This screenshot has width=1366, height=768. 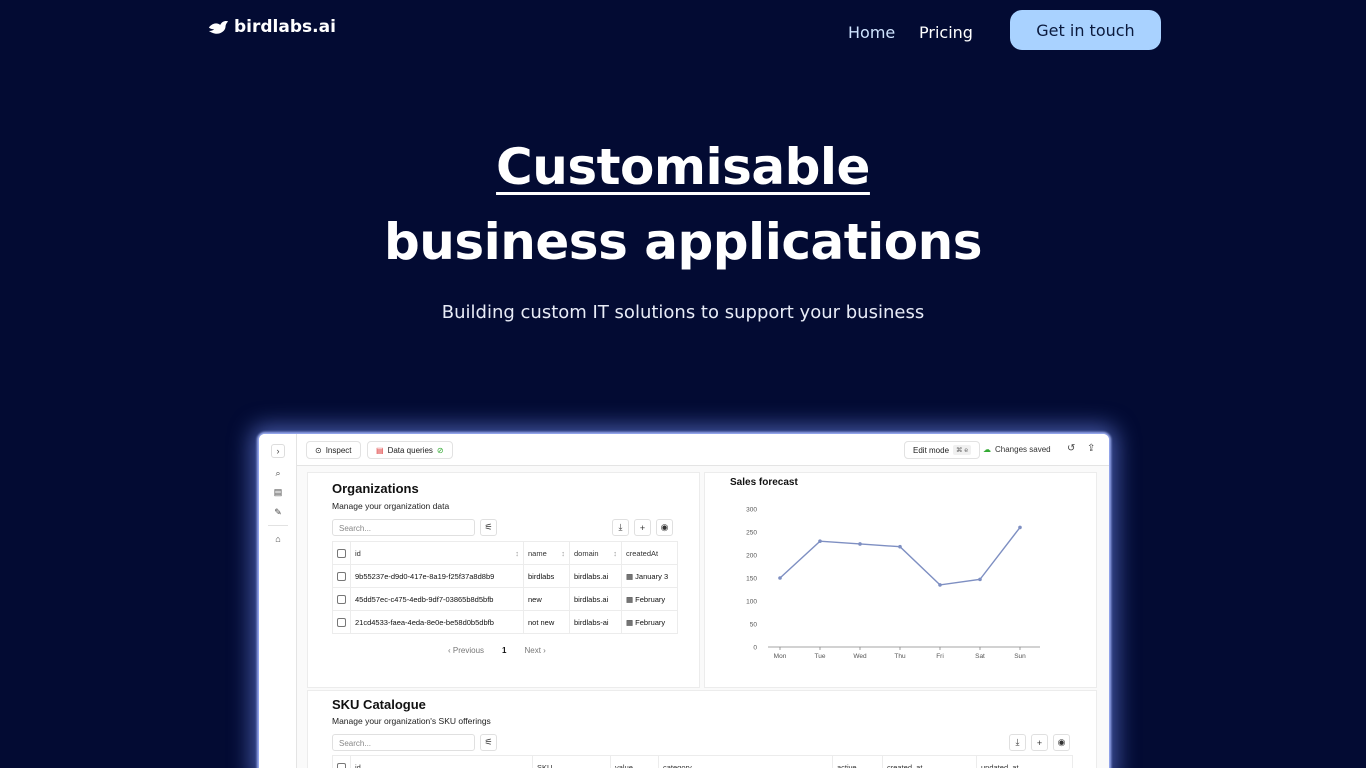 What do you see at coordinates (278, 492) in the screenshot?
I see `document-icon: ▤` at bounding box center [278, 492].